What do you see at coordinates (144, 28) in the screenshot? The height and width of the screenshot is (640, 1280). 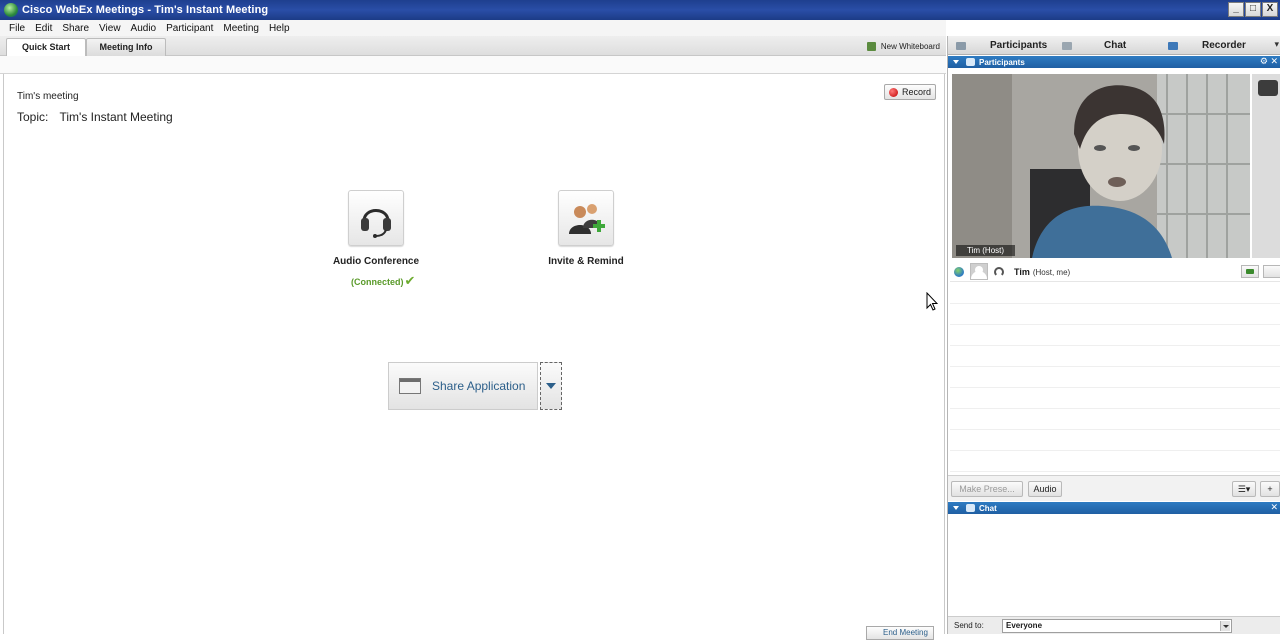 I see `menu-audio: Audio` at bounding box center [144, 28].